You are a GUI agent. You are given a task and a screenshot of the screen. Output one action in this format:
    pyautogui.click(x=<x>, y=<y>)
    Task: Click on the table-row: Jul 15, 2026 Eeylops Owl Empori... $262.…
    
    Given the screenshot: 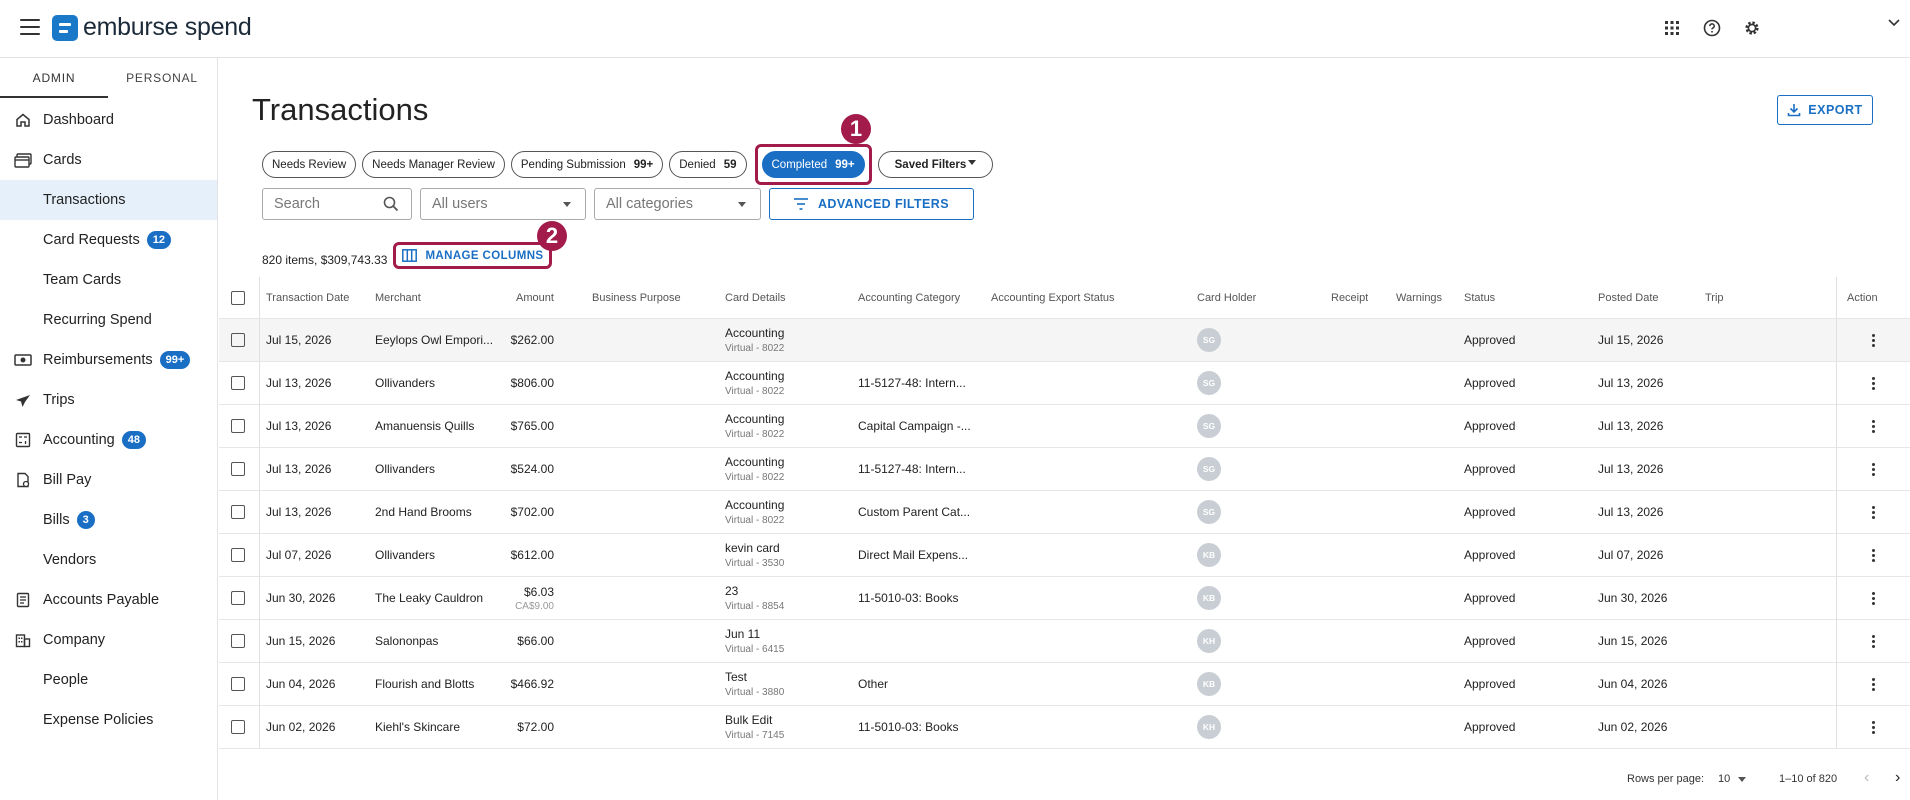 What is the action you would take?
    pyautogui.click(x=1064, y=340)
    